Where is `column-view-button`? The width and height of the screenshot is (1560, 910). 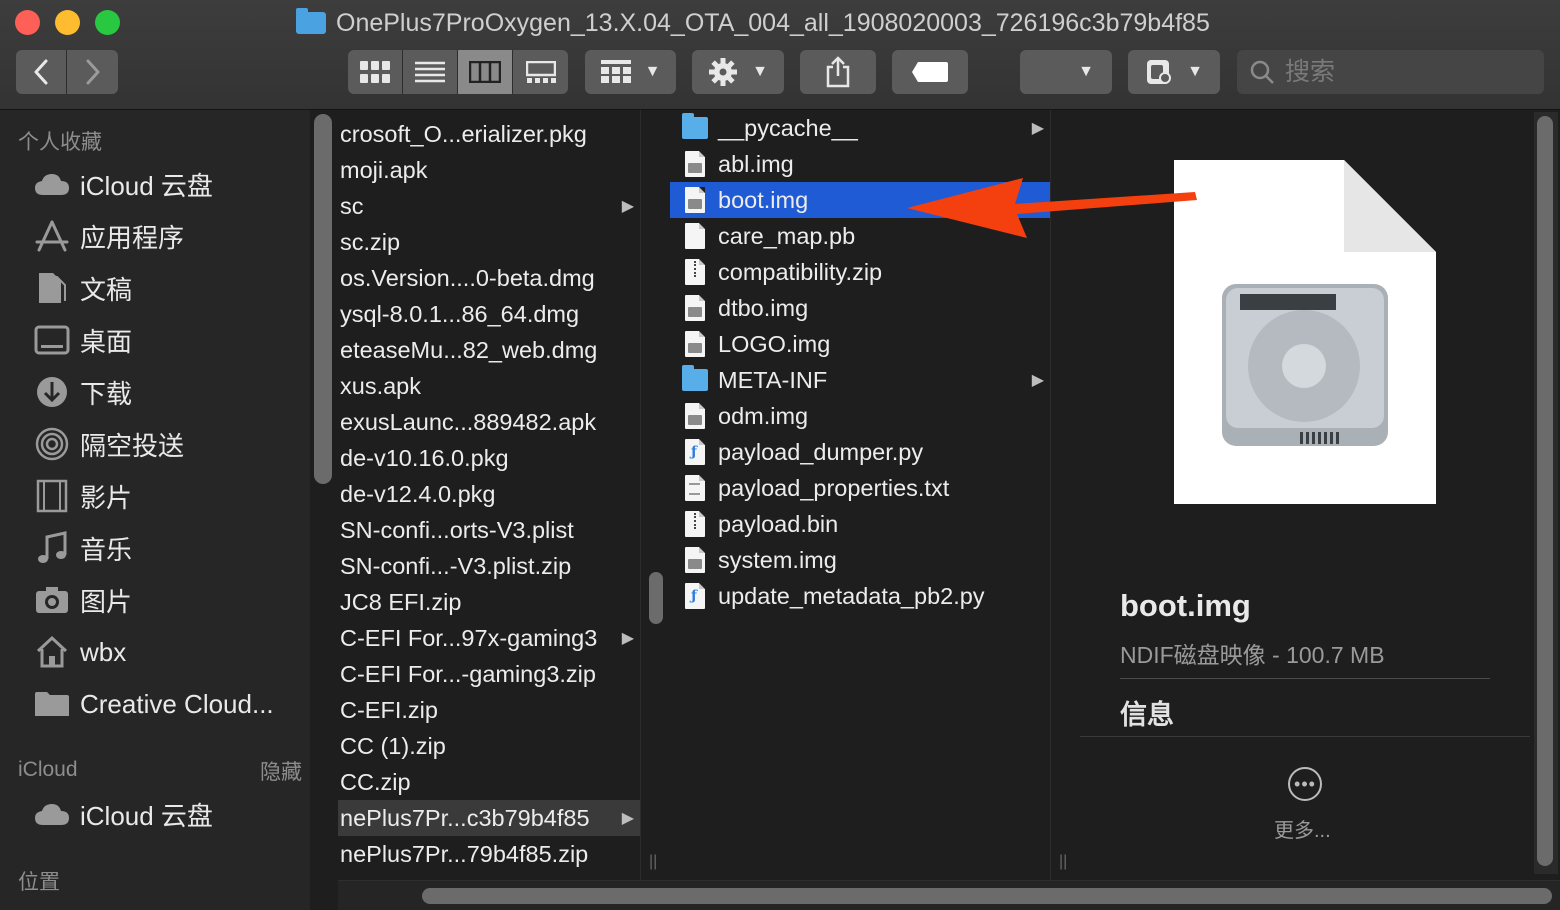 column-view-button is located at coordinates (485, 72).